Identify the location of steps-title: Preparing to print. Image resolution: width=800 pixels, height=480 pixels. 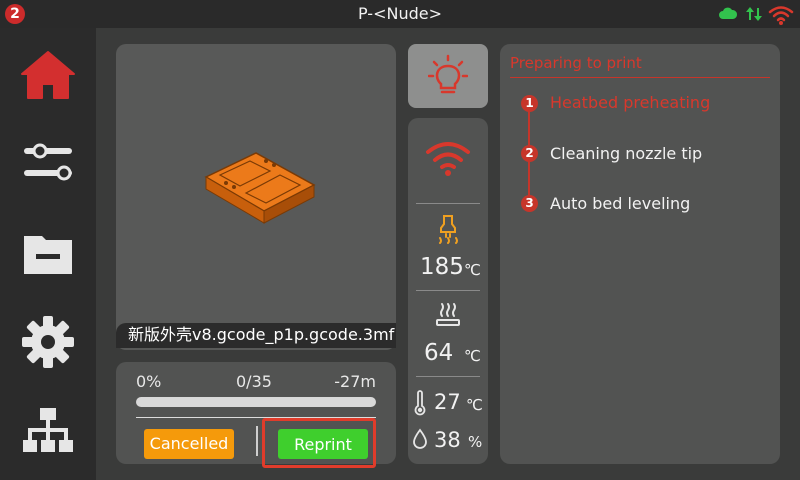
(576, 63).